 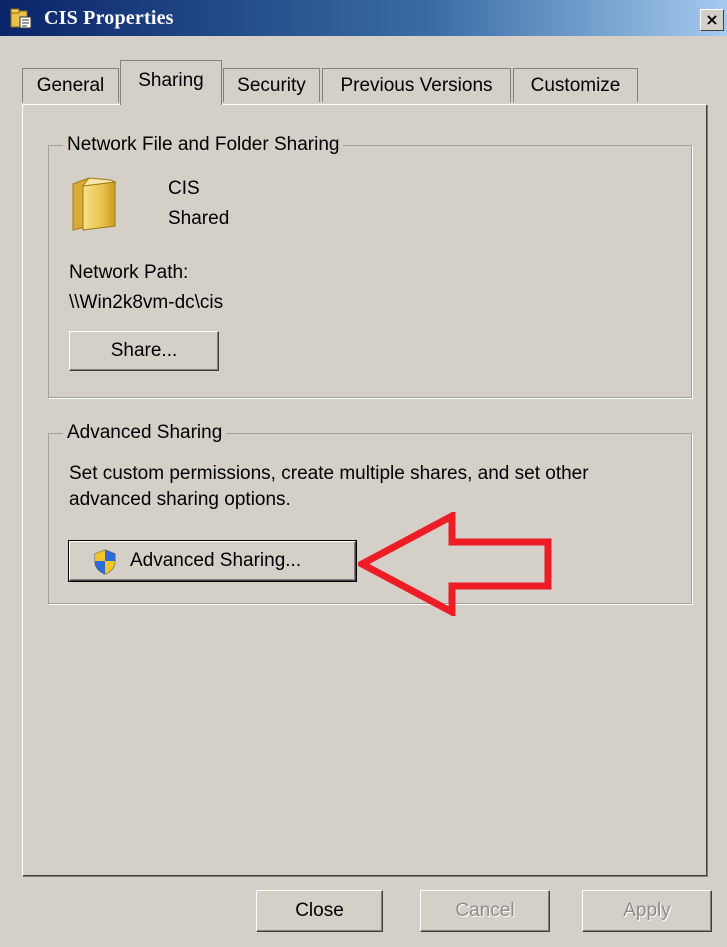 I want to click on network-path-label: Network Path:, so click(x=129, y=272).